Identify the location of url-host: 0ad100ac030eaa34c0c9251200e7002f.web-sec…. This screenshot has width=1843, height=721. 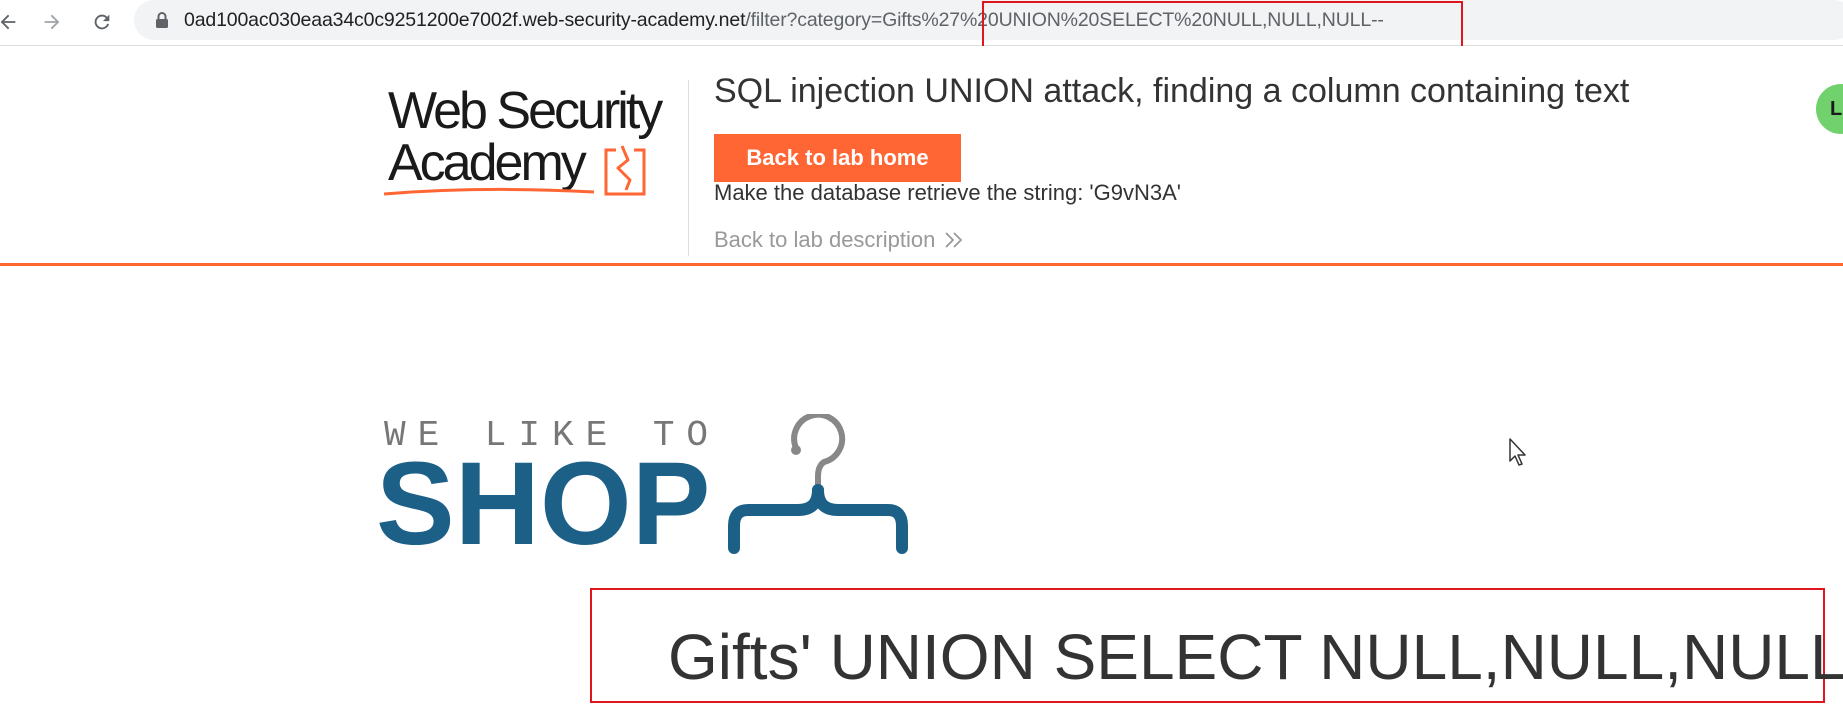
(465, 20).